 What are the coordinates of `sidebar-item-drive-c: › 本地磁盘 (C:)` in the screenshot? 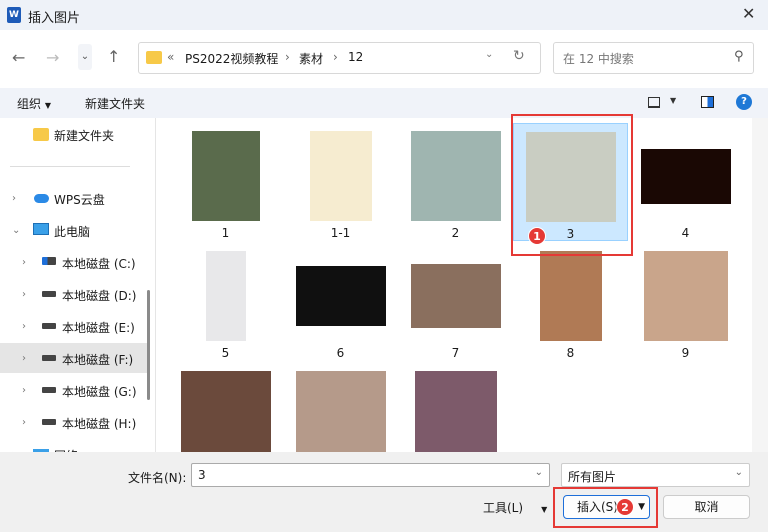 It's located at (74, 262).